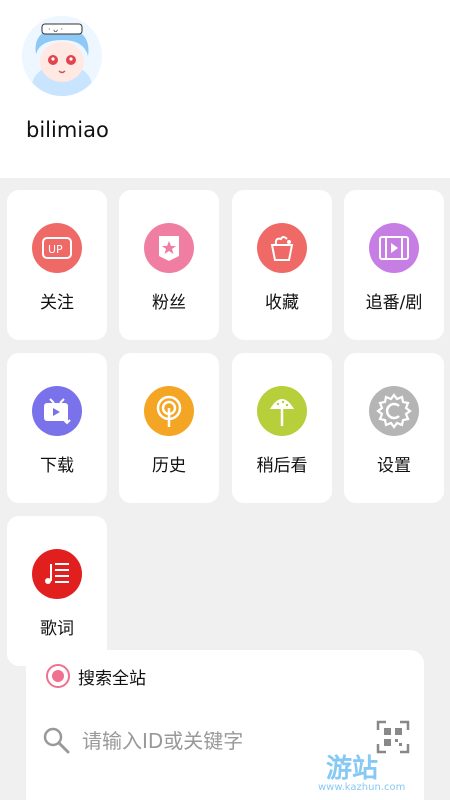 Image resolution: width=450 pixels, height=800 pixels. What do you see at coordinates (57, 303) in the screenshot?
I see `menu-item-label: 关注` at bounding box center [57, 303].